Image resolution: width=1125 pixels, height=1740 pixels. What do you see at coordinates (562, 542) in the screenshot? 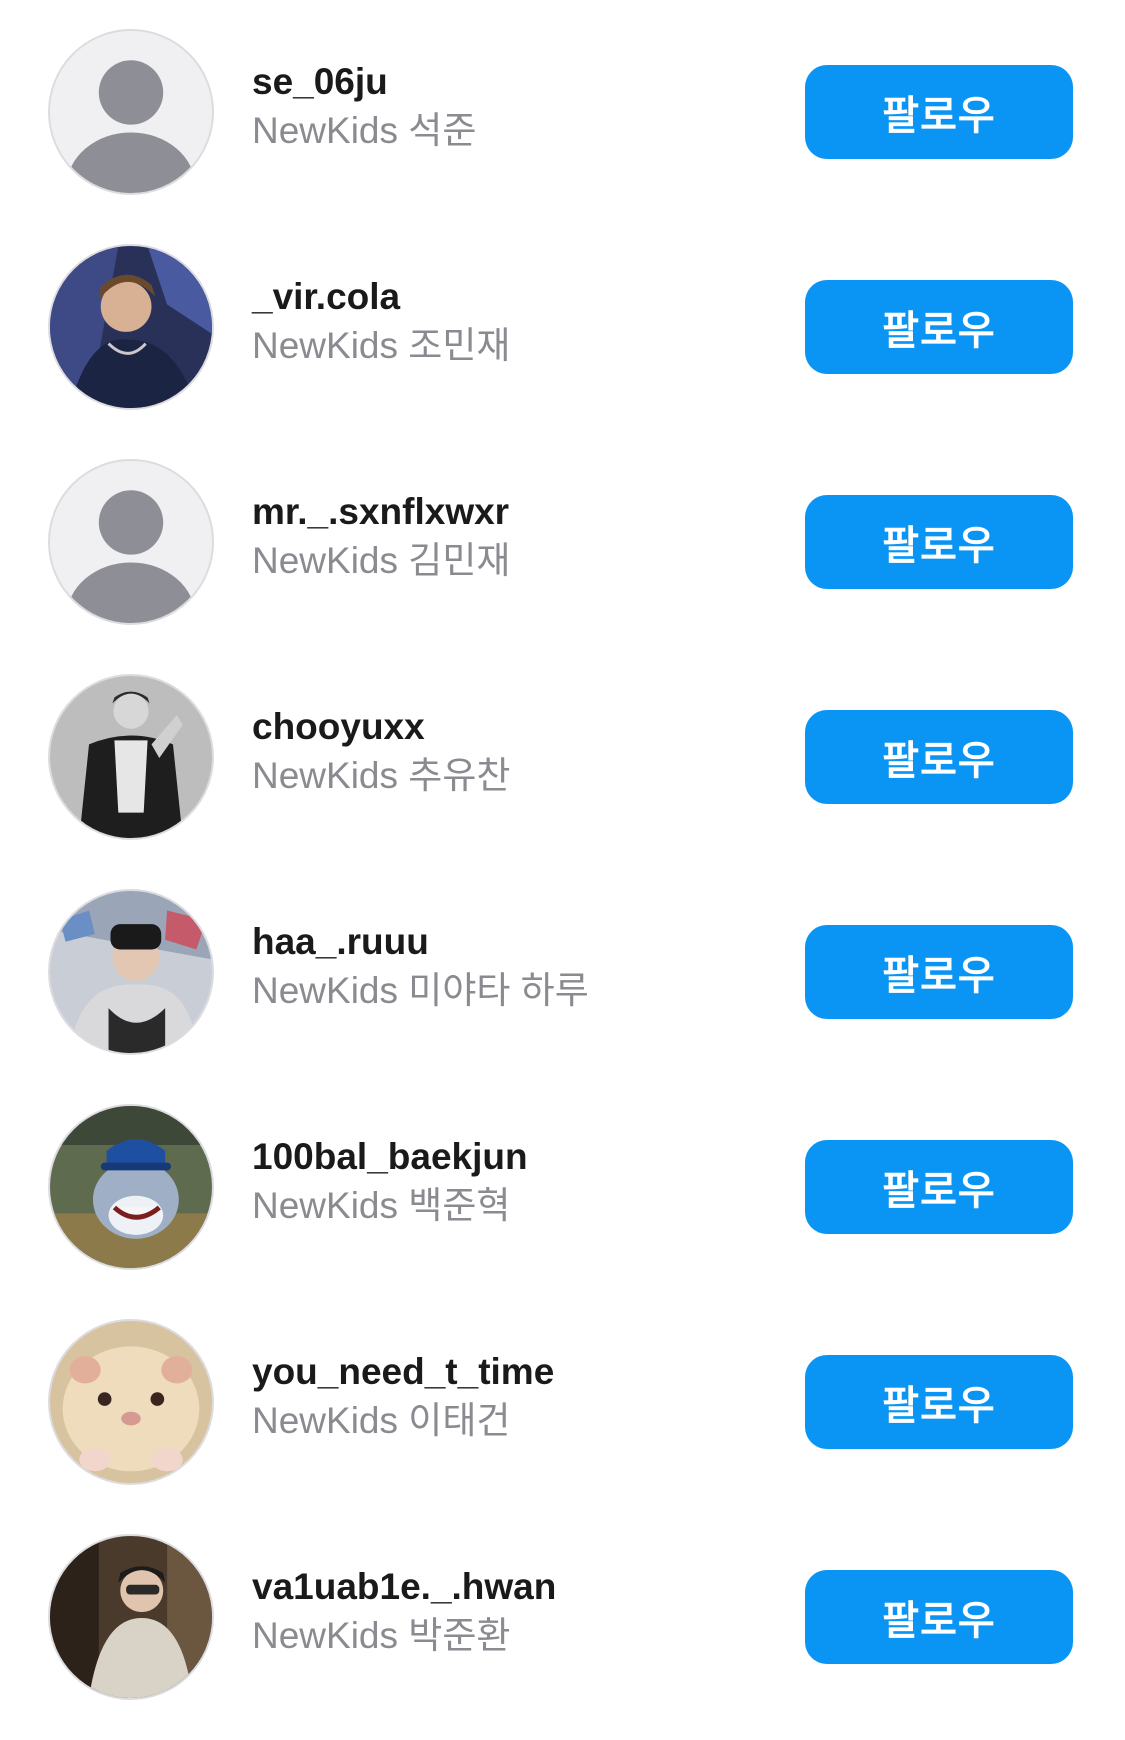
I see `user-row: mr._.sxnflxwxr NewKids 김민재 팔로우` at bounding box center [562, 542].